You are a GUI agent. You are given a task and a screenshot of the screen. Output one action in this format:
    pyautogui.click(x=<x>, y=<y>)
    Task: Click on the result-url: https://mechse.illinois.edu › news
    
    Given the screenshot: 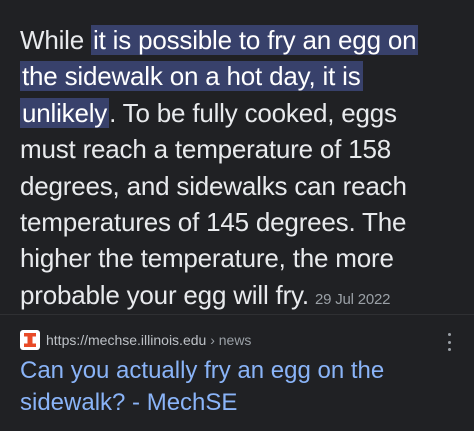 What is the action you would take?
    pyautogui.click(x=148, y=340)
    